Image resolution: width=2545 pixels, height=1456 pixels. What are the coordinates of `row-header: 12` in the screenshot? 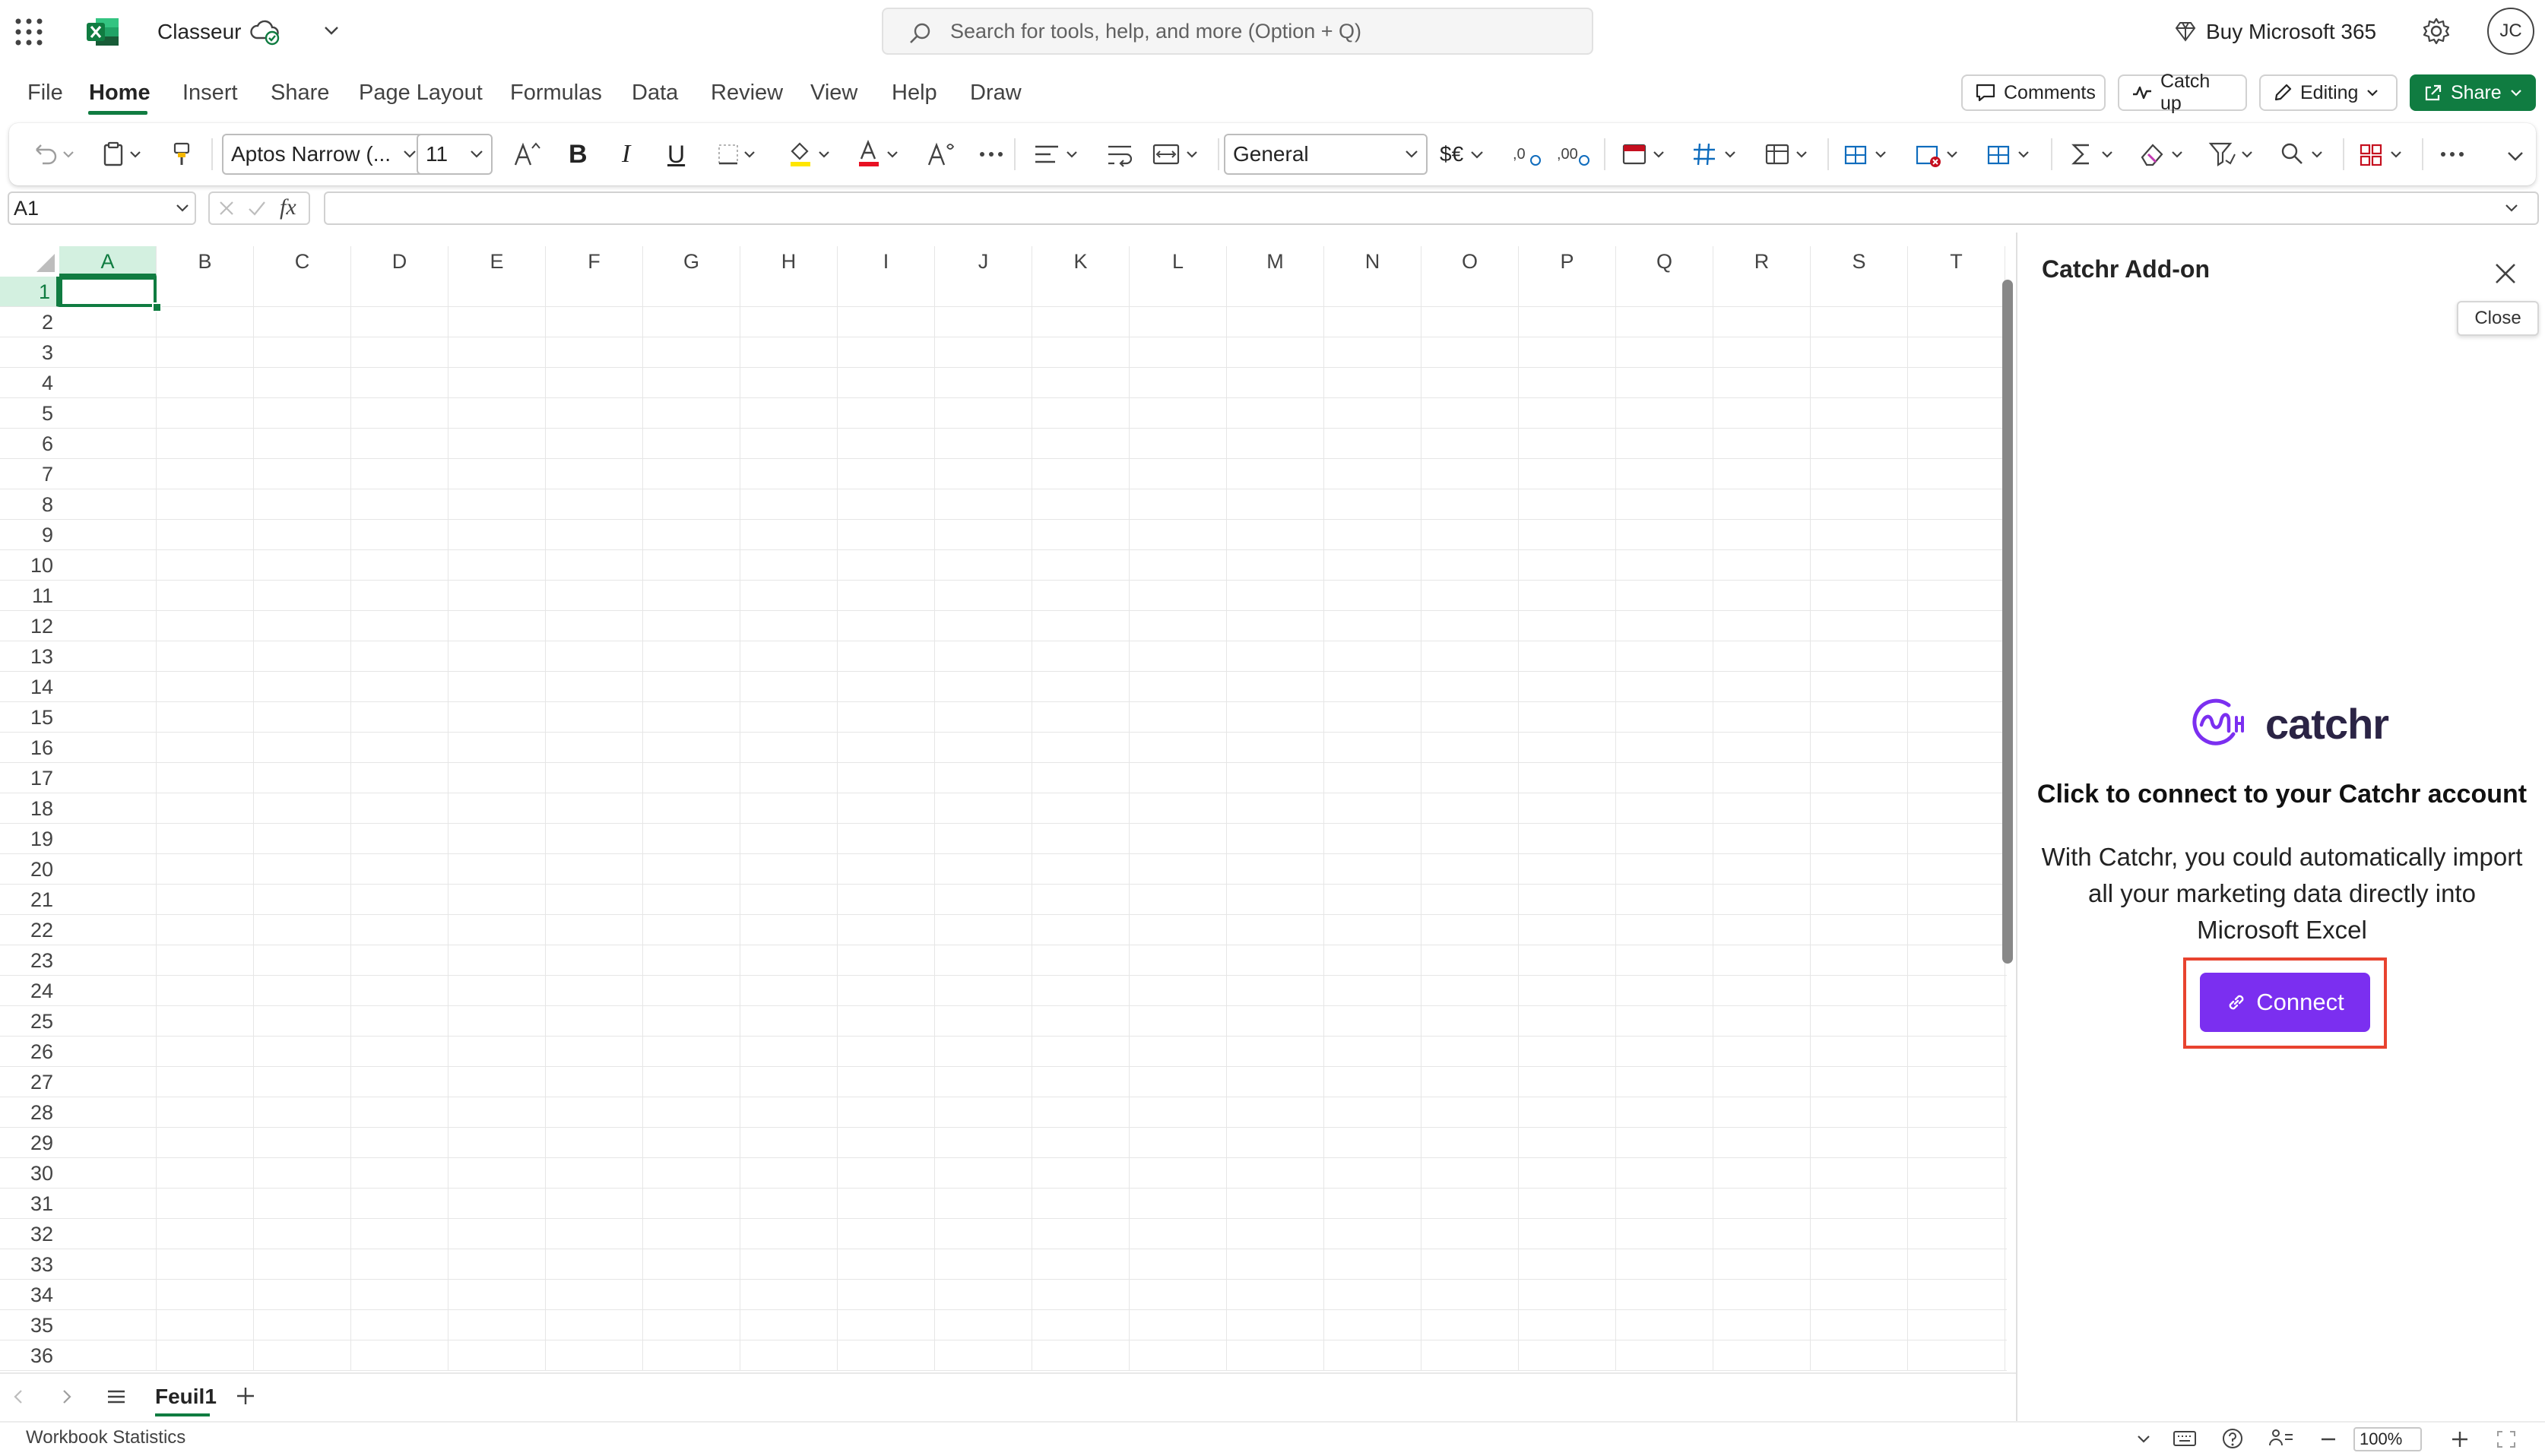 It's located at (29, 626).